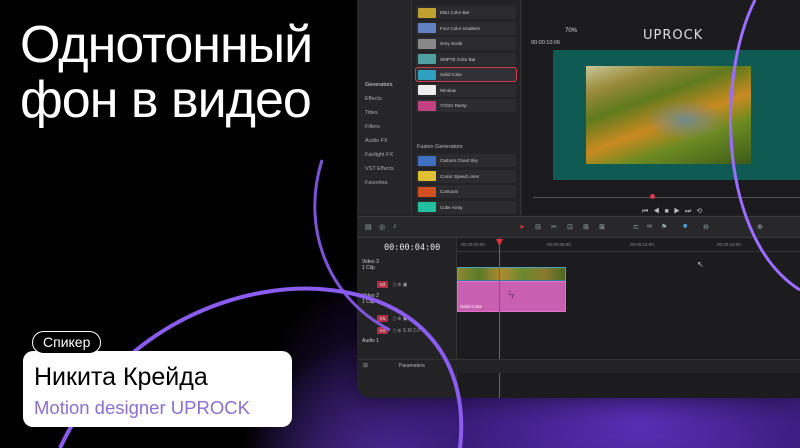 Image resolution: width=800 pixels, height=448 pixels. What do you see at coordinates (382, 330) in the screenshot?
I see `track-a1-button: A1` at bounding box center [382, 330].